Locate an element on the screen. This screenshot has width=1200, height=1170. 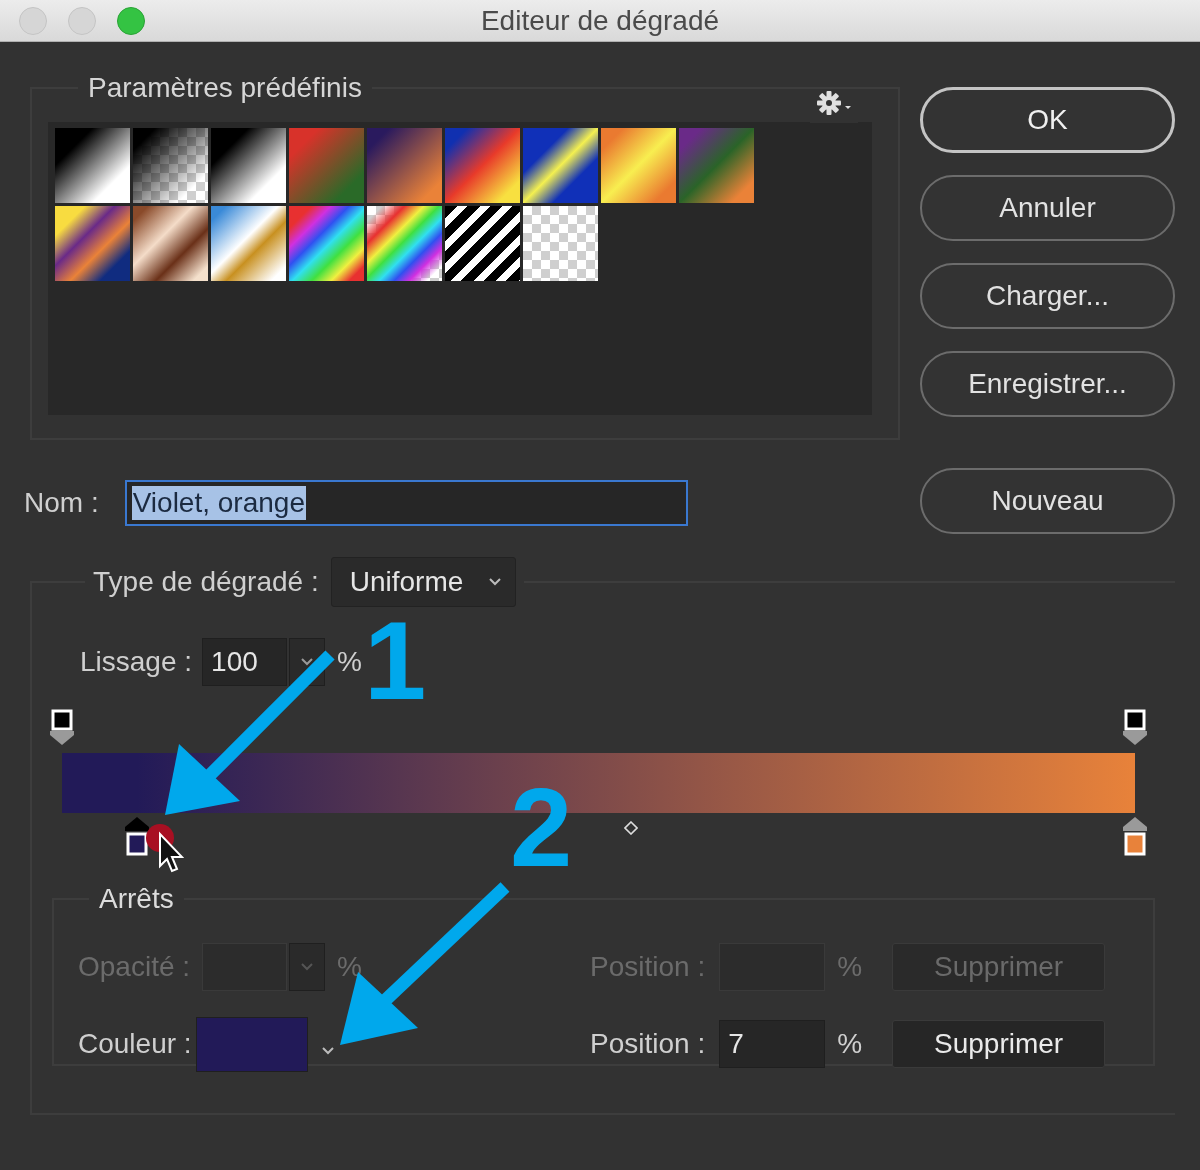
color-label: Couleur : is located at coordinates (135, 1044).